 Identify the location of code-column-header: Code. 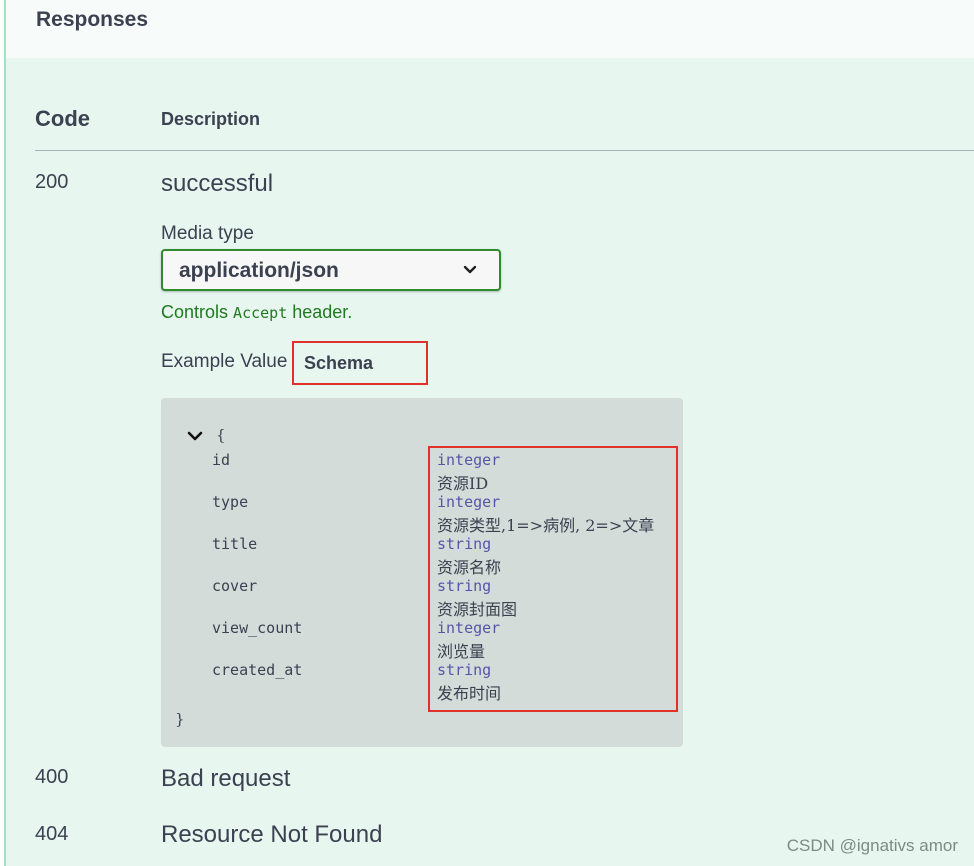
(62, 118).